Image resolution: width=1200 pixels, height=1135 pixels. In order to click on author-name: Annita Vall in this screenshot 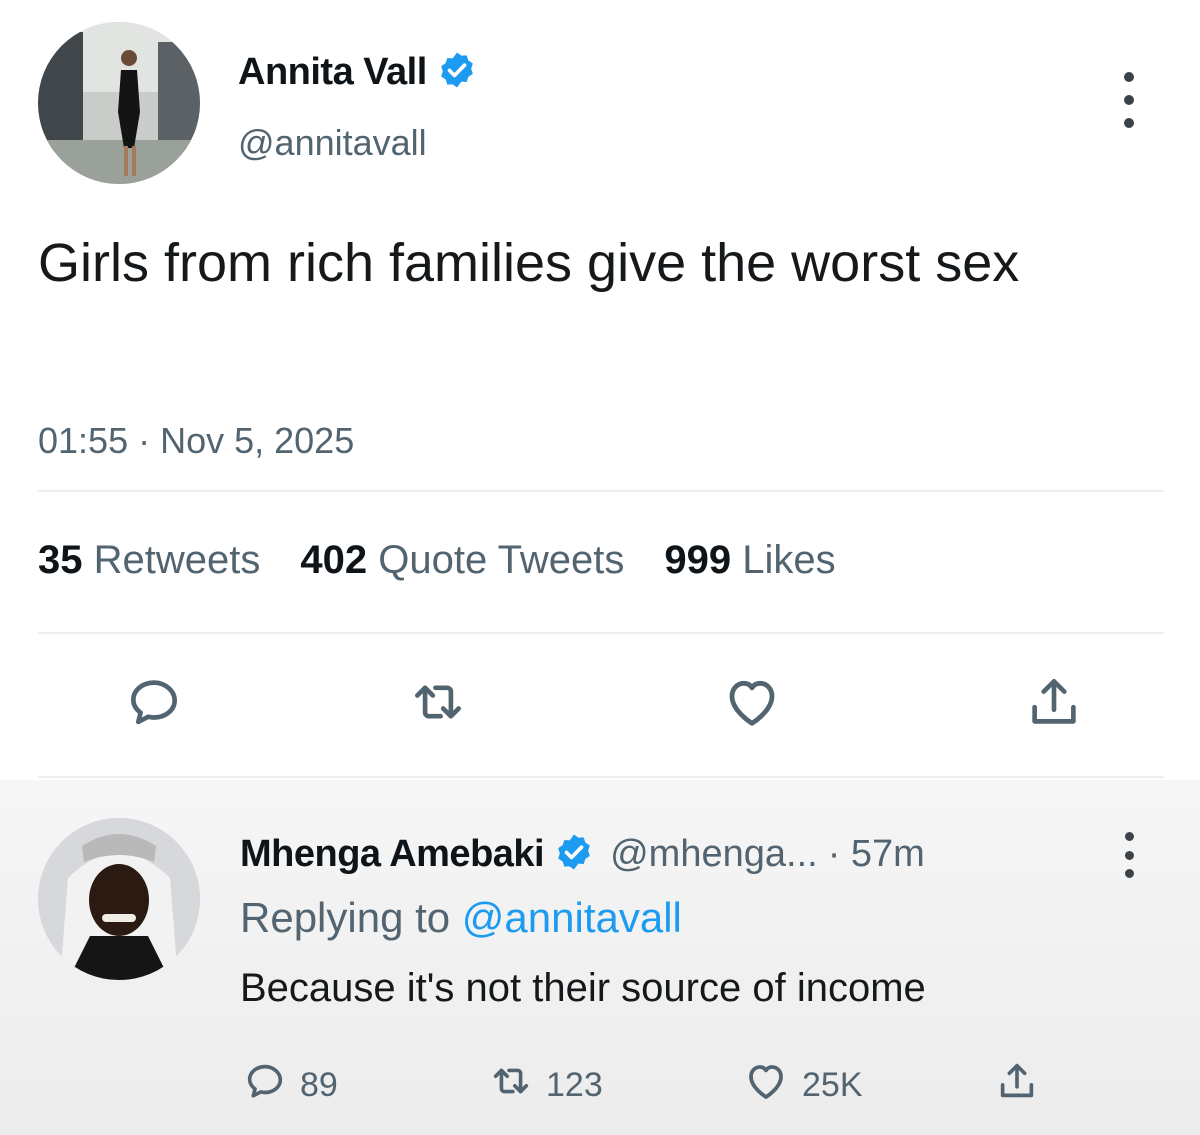, I will do `click(332, 72)`.